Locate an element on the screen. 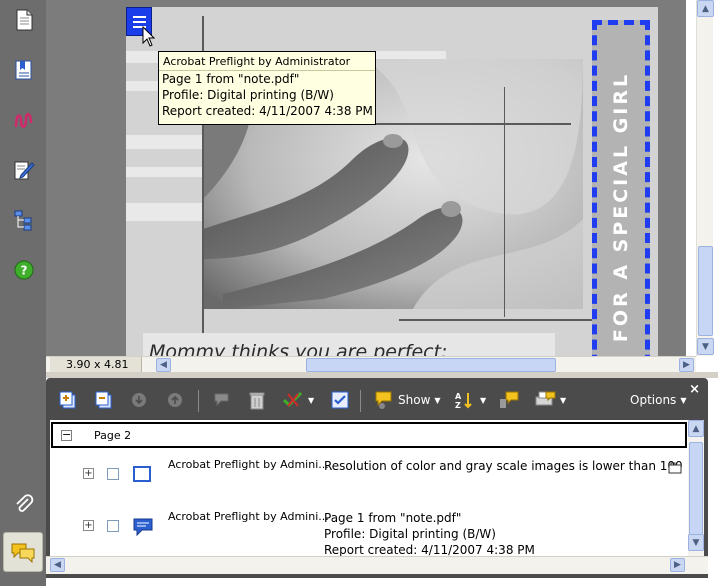  comment-bubble-icon is located at coordinates (142, 526).